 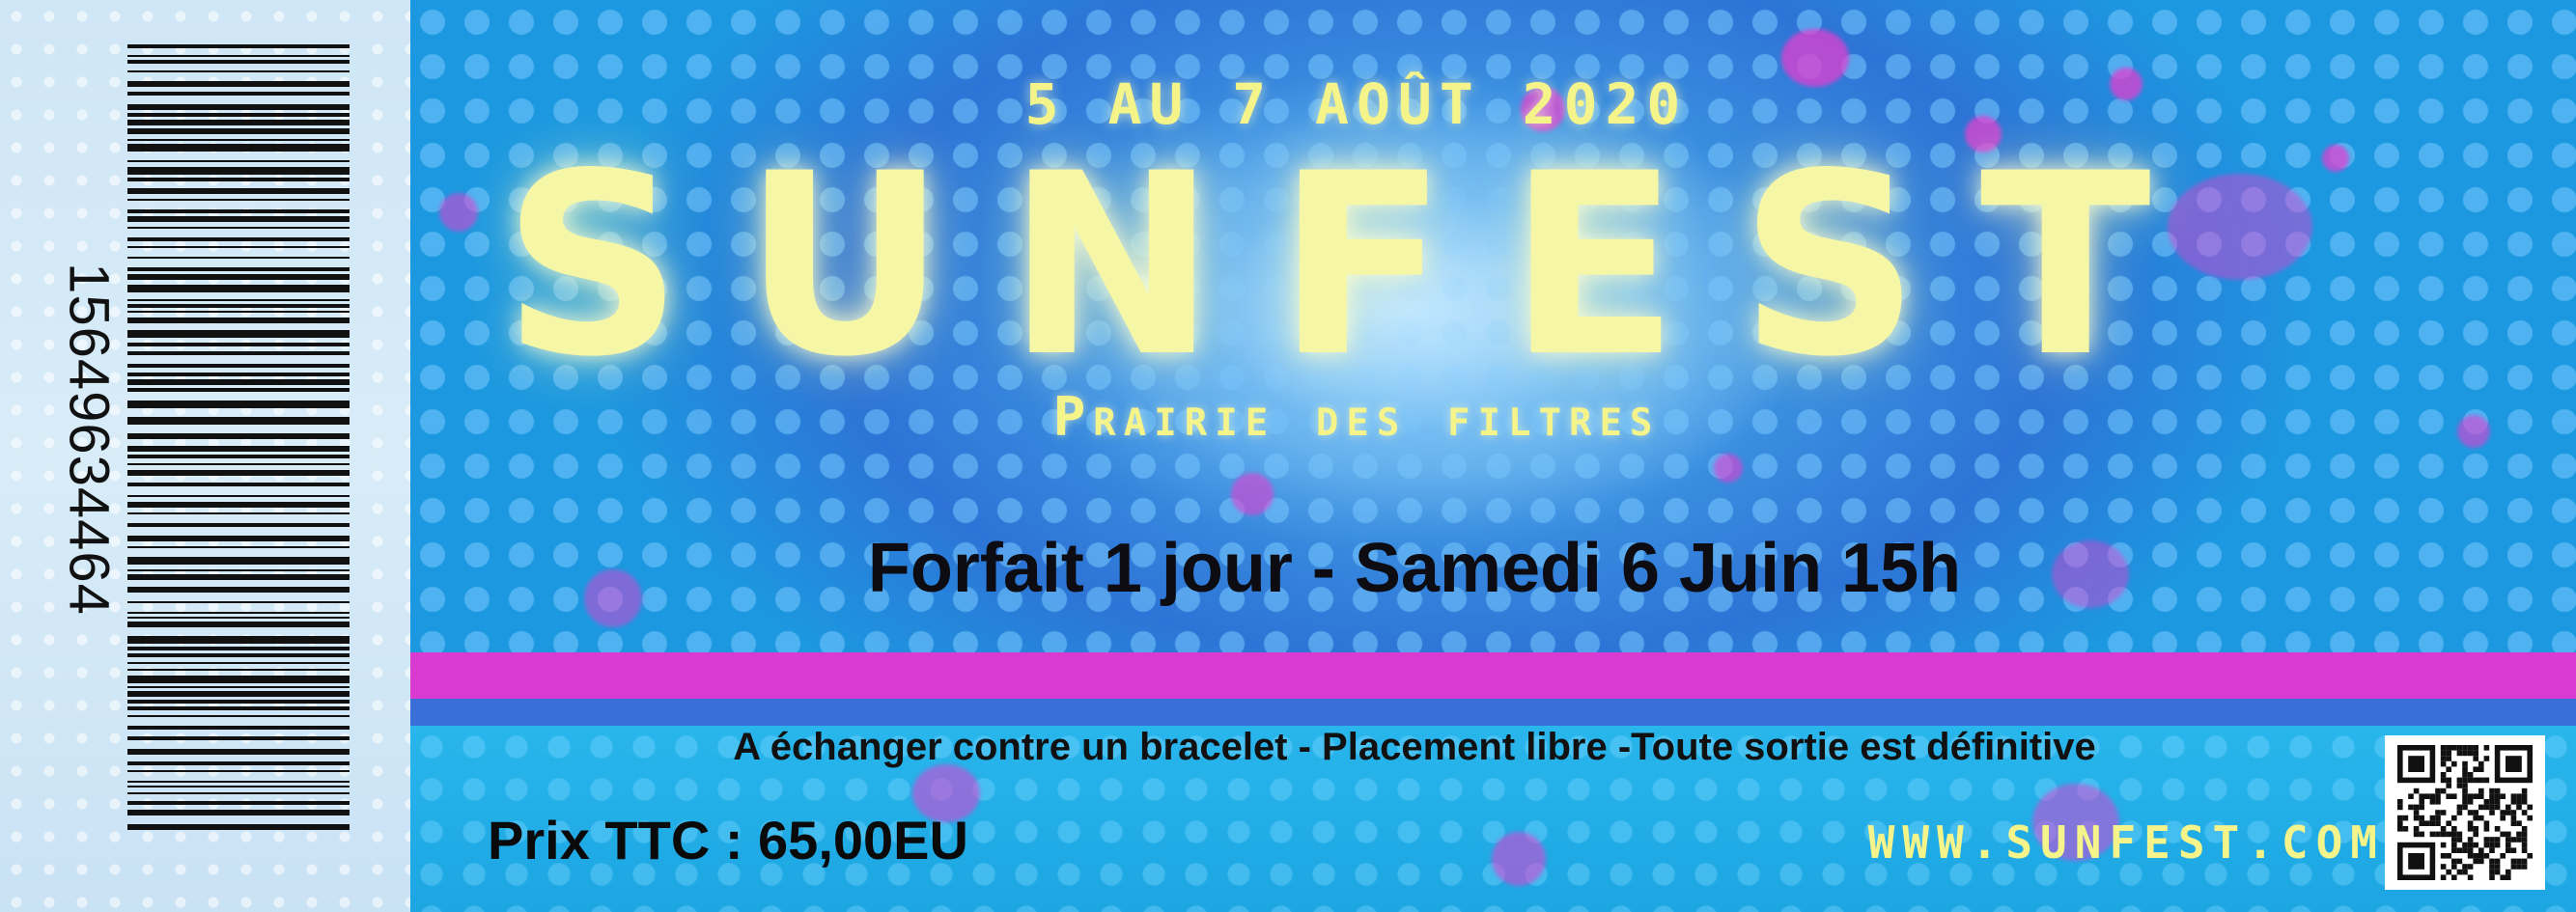 I want to click on barcode-icon, so click(x=239, y=437).